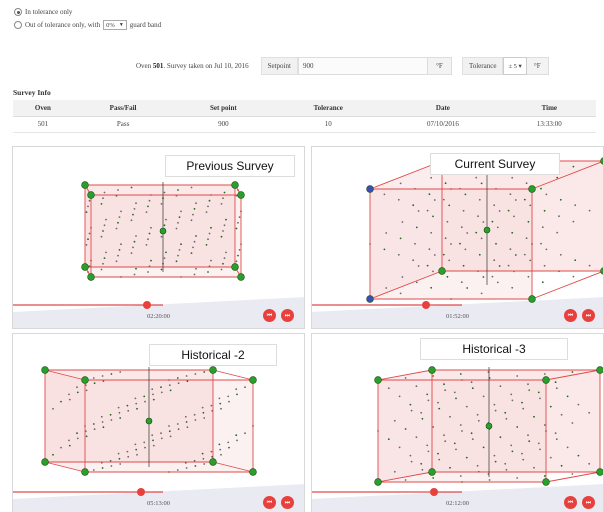 The image size is (604, 512). Describe the element at coordinates (482, 66) in the screenshot. I see `tolerance-label: Tolerance` at that location.